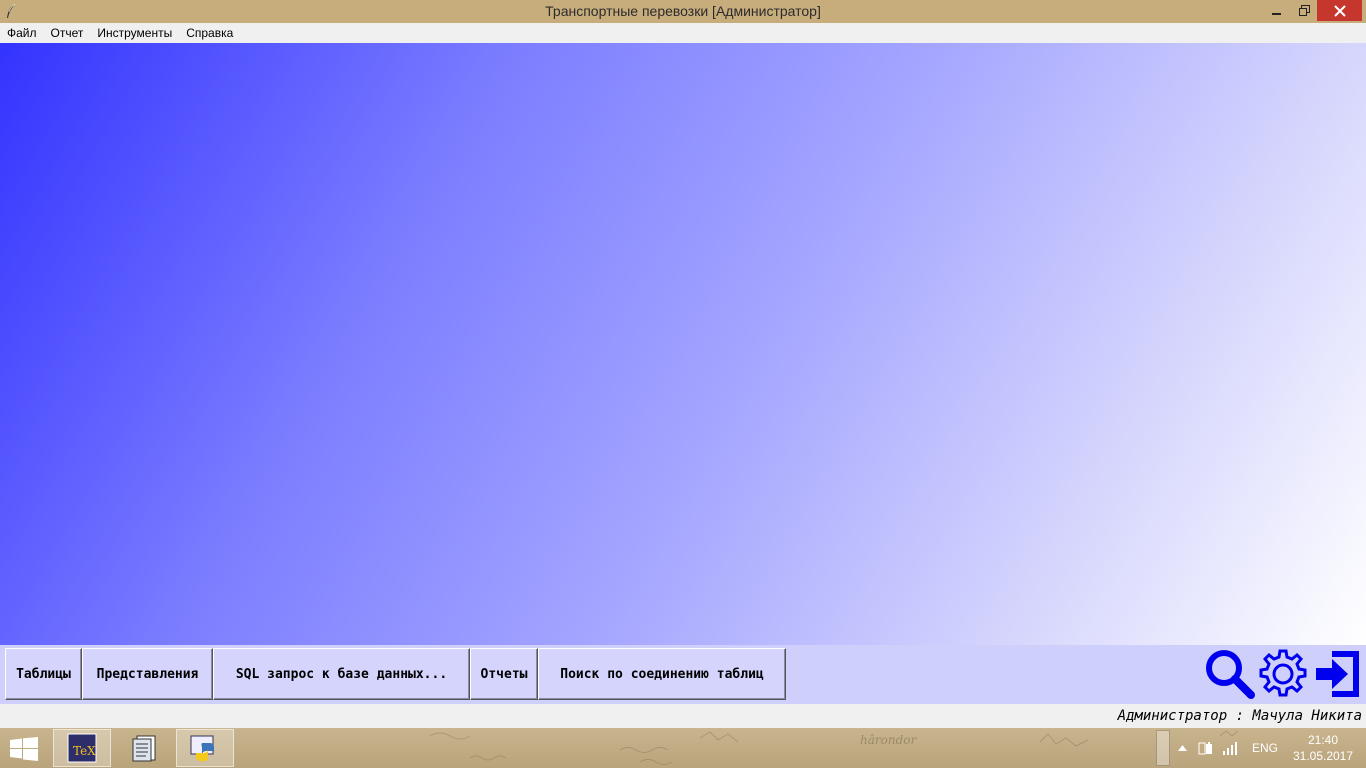 The height and width of the screenshot is (768, 1366). Describe the element at coordinates (1231, 748) in the screenshot. I see `network-signal-icon` at that location.